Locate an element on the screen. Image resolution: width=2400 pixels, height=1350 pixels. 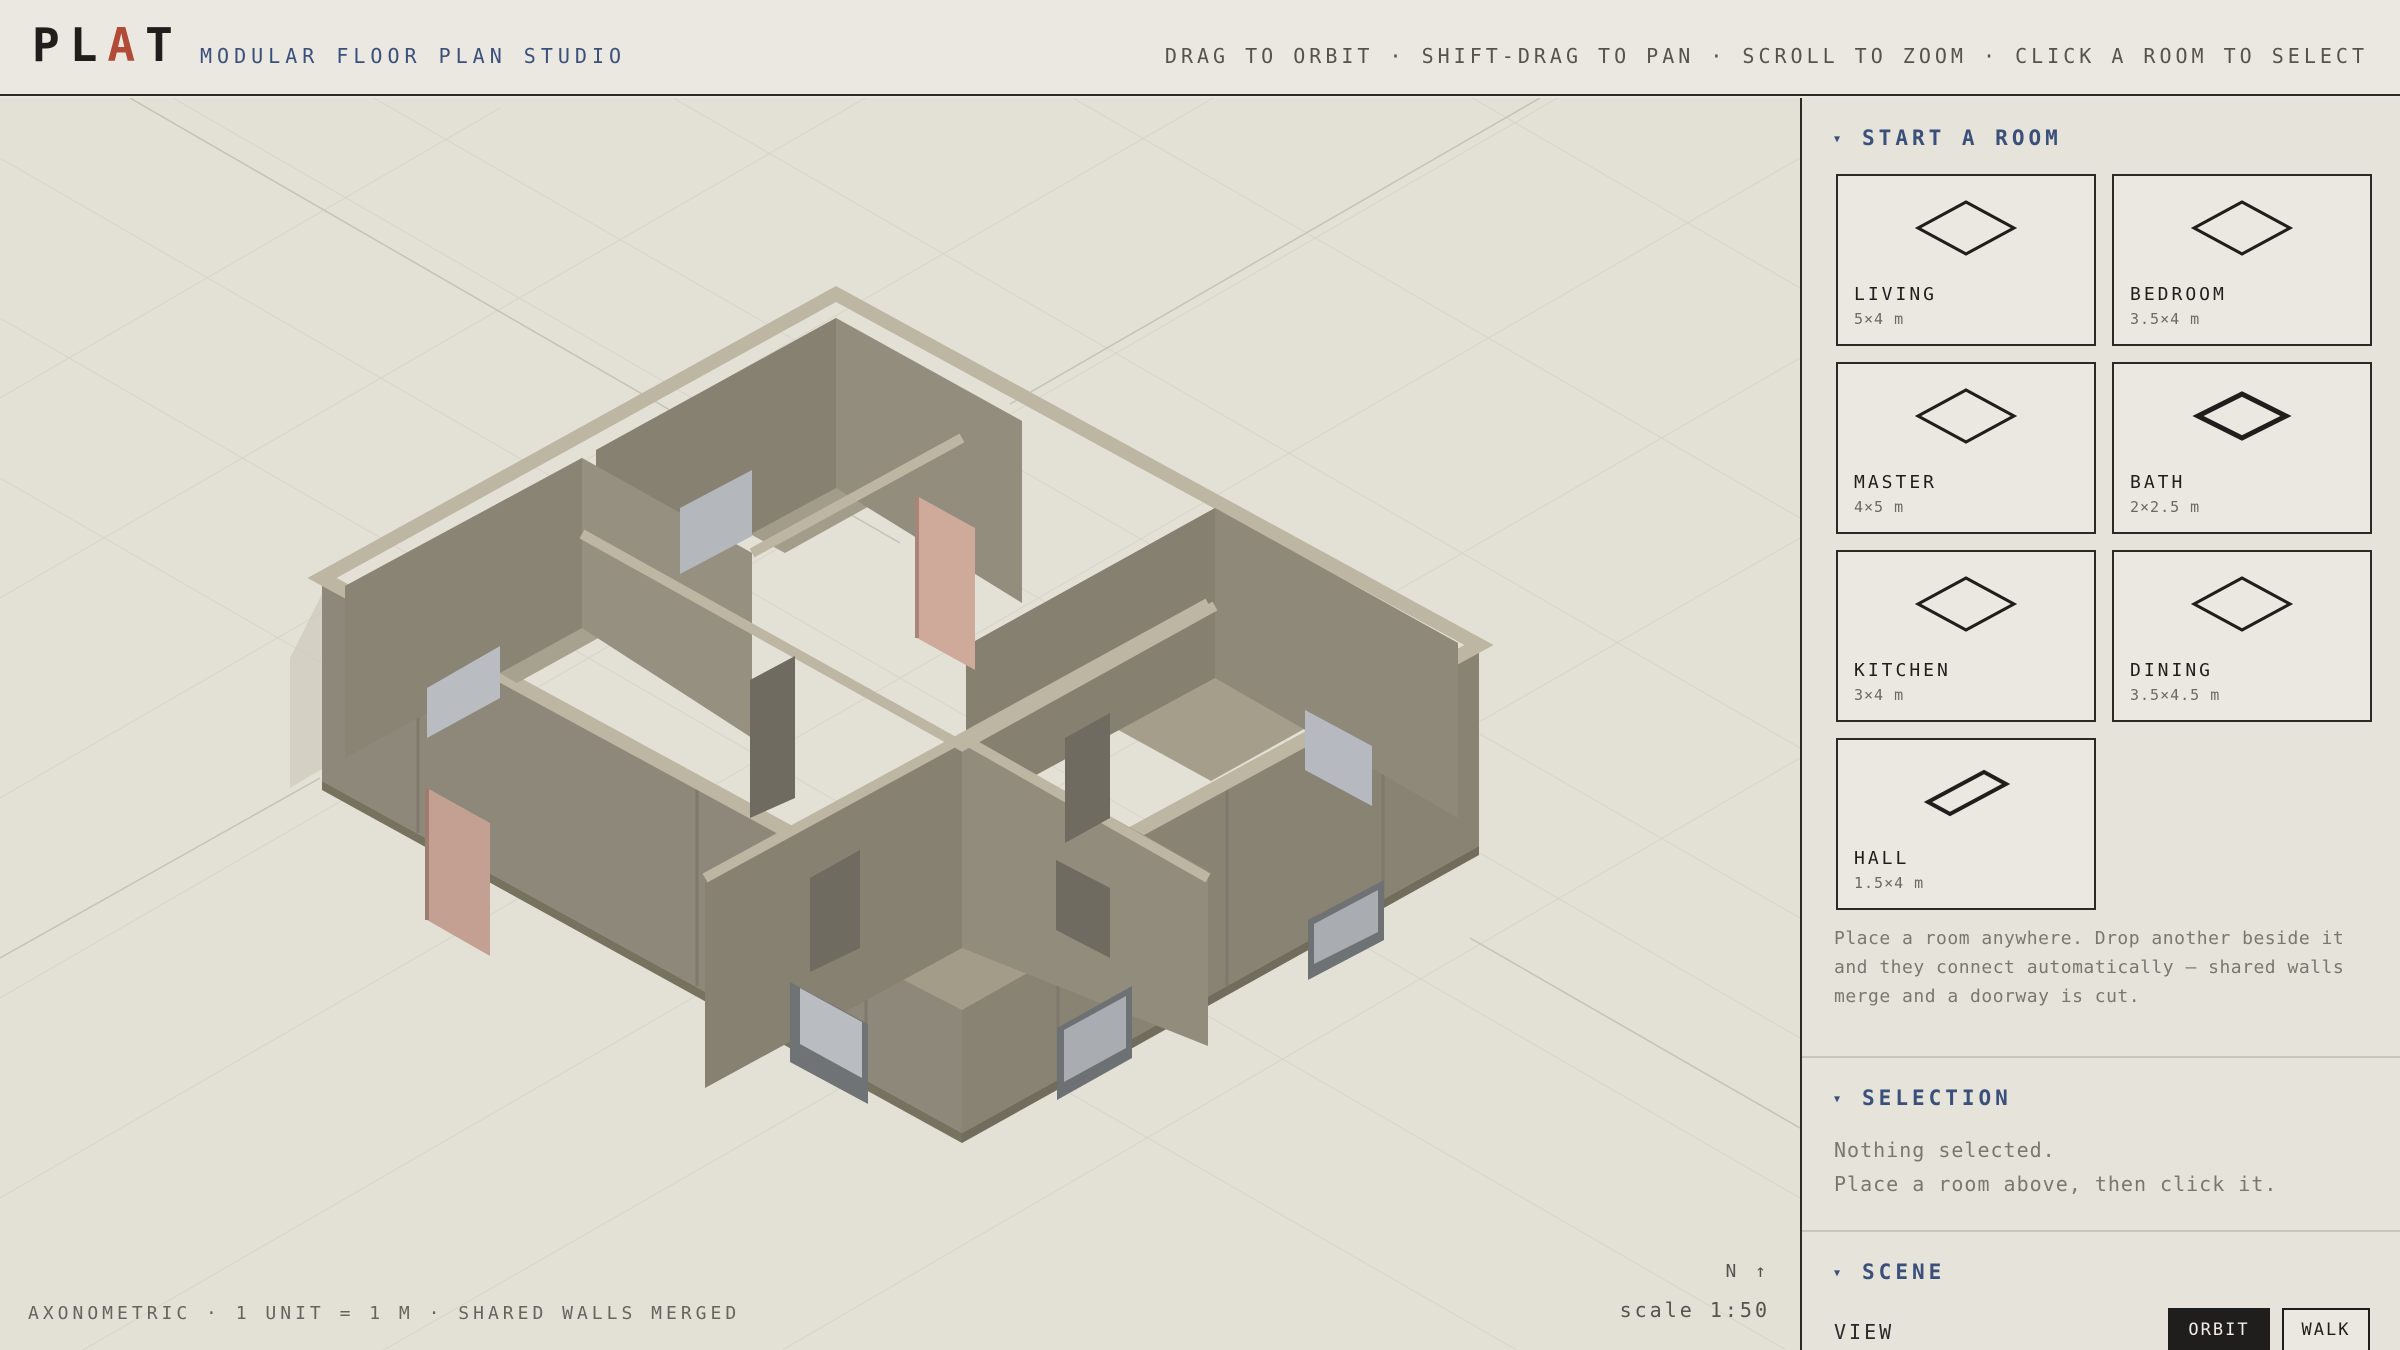
room-card-name: DINING is located at coordinates (2172, 670).